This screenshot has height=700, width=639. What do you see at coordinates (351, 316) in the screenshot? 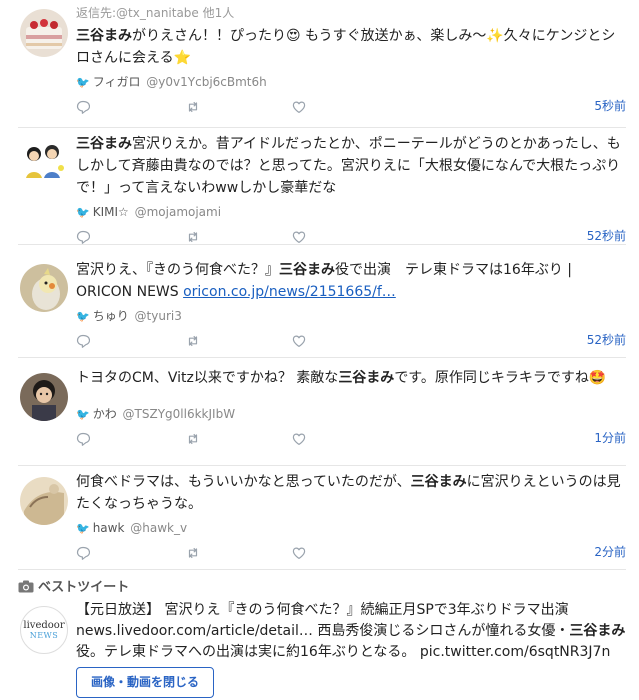
I see `tweet-author: 🐦 ちゅり @tyuri3` at bounding box center [351, 316].